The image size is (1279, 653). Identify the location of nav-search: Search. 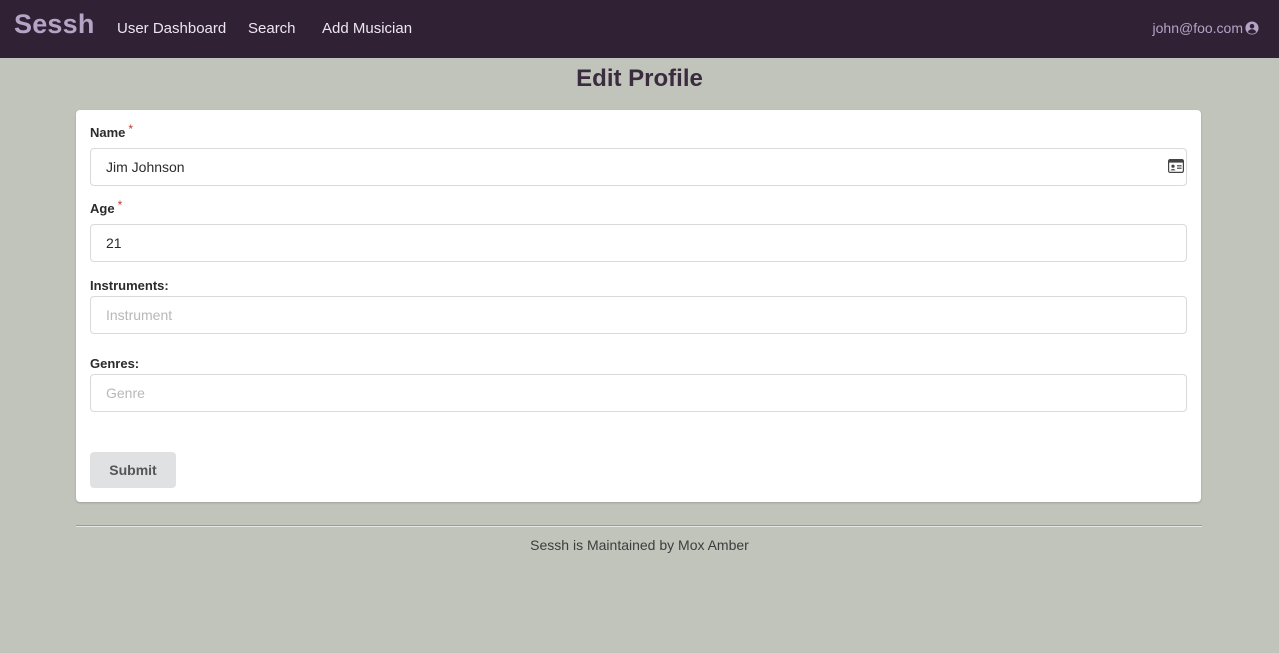
(272, 28).